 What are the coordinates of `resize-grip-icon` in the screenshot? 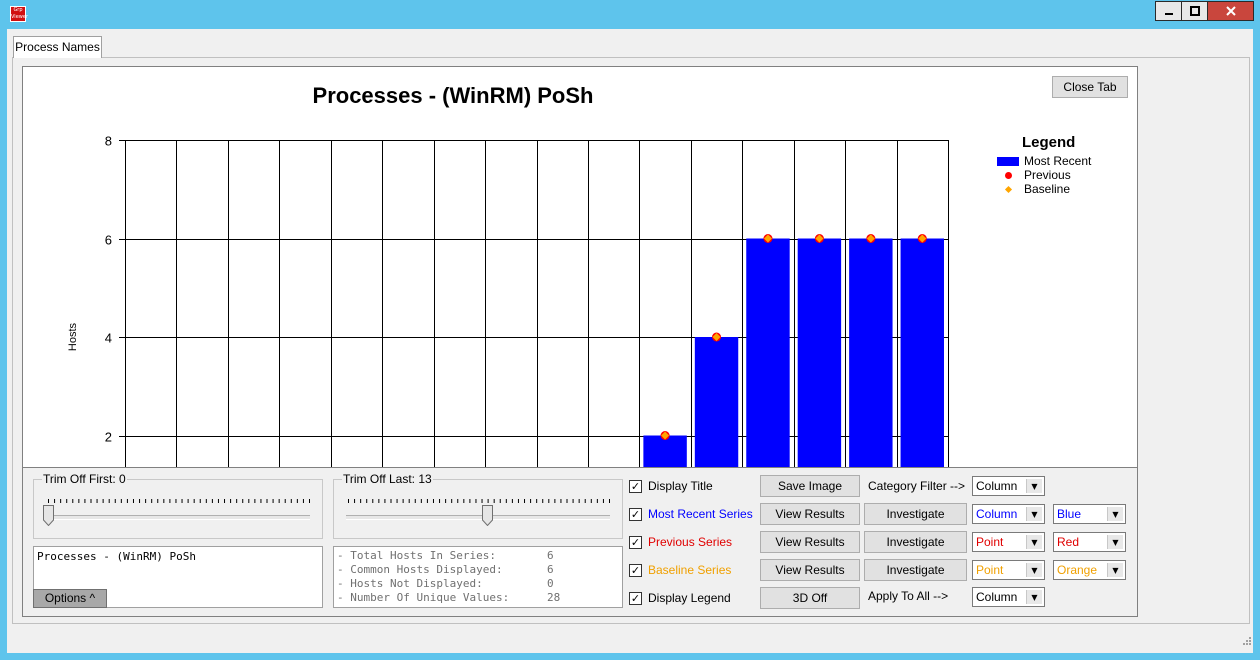 It's located at (1246, 642).